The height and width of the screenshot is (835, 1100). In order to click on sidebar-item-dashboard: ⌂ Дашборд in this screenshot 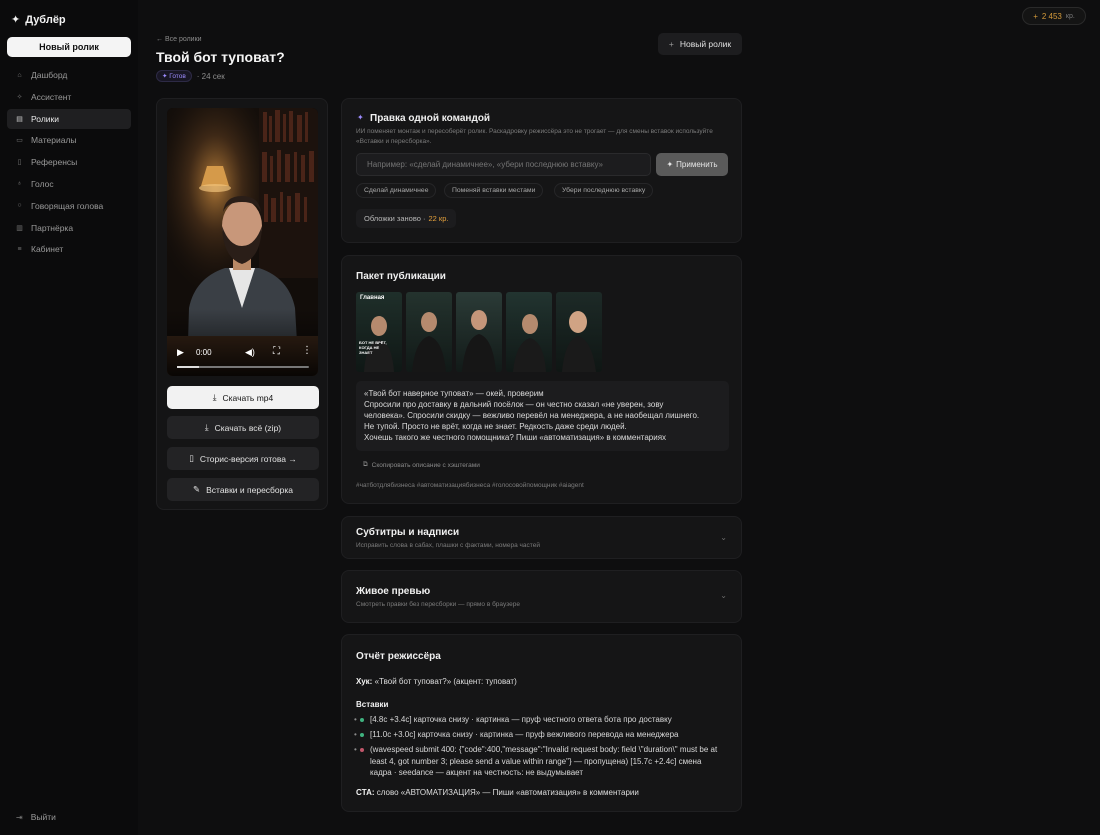, I will do `click(69, 75)`.